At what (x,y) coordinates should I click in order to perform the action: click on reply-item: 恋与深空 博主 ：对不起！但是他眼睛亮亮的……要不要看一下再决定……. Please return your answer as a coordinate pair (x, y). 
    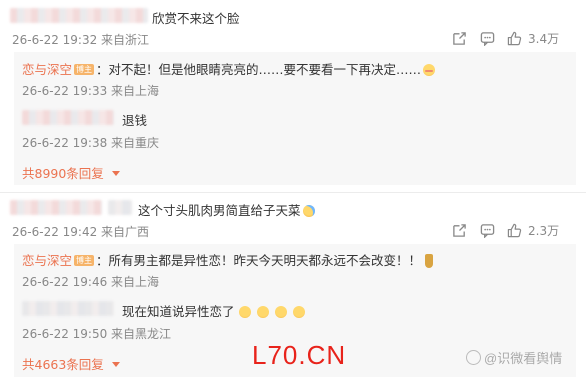
    Looking at the image, I should click on (229, 68).